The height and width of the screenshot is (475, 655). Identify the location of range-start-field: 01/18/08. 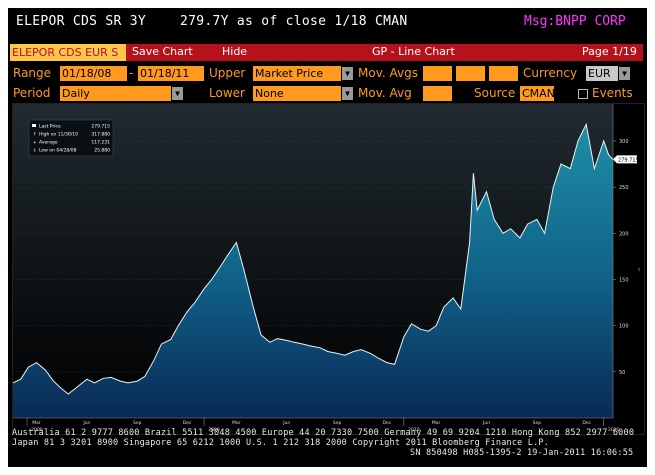
(93, 73).